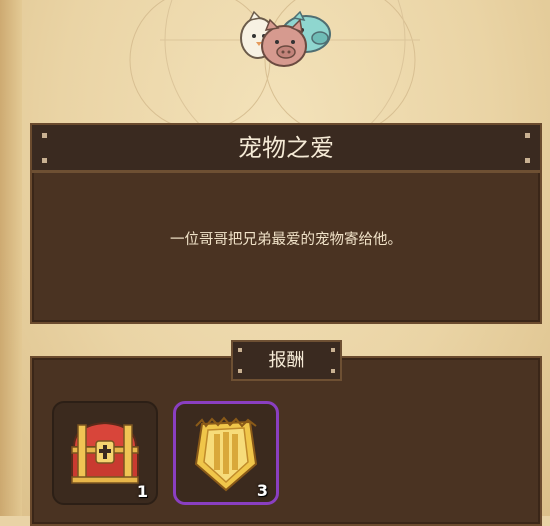  I want to click on reward-count: 3, so click(262, 490).